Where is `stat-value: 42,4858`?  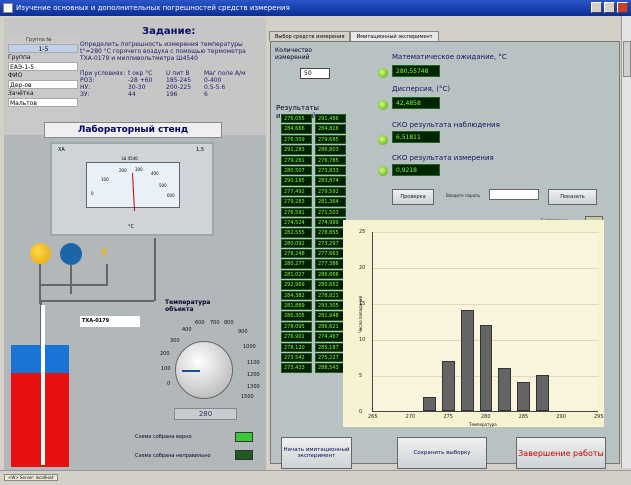 stat-value: 42,4858 is located at coordinates (416, 103).